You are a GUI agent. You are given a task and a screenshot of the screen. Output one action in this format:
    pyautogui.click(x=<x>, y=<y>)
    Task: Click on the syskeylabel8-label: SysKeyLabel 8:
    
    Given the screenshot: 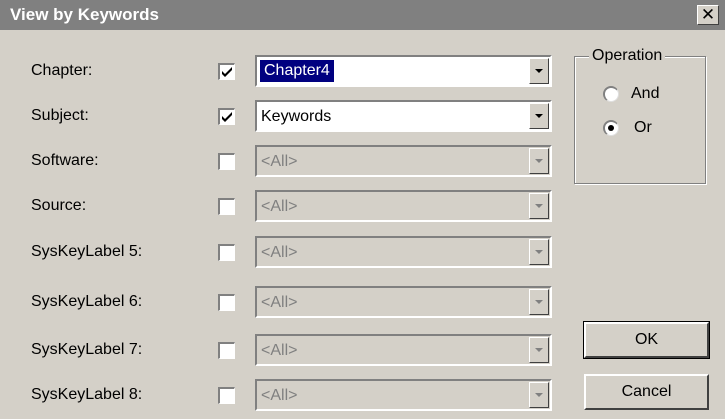 What is the action you would take?
    pyautogui.click(x=87, y=394)
    